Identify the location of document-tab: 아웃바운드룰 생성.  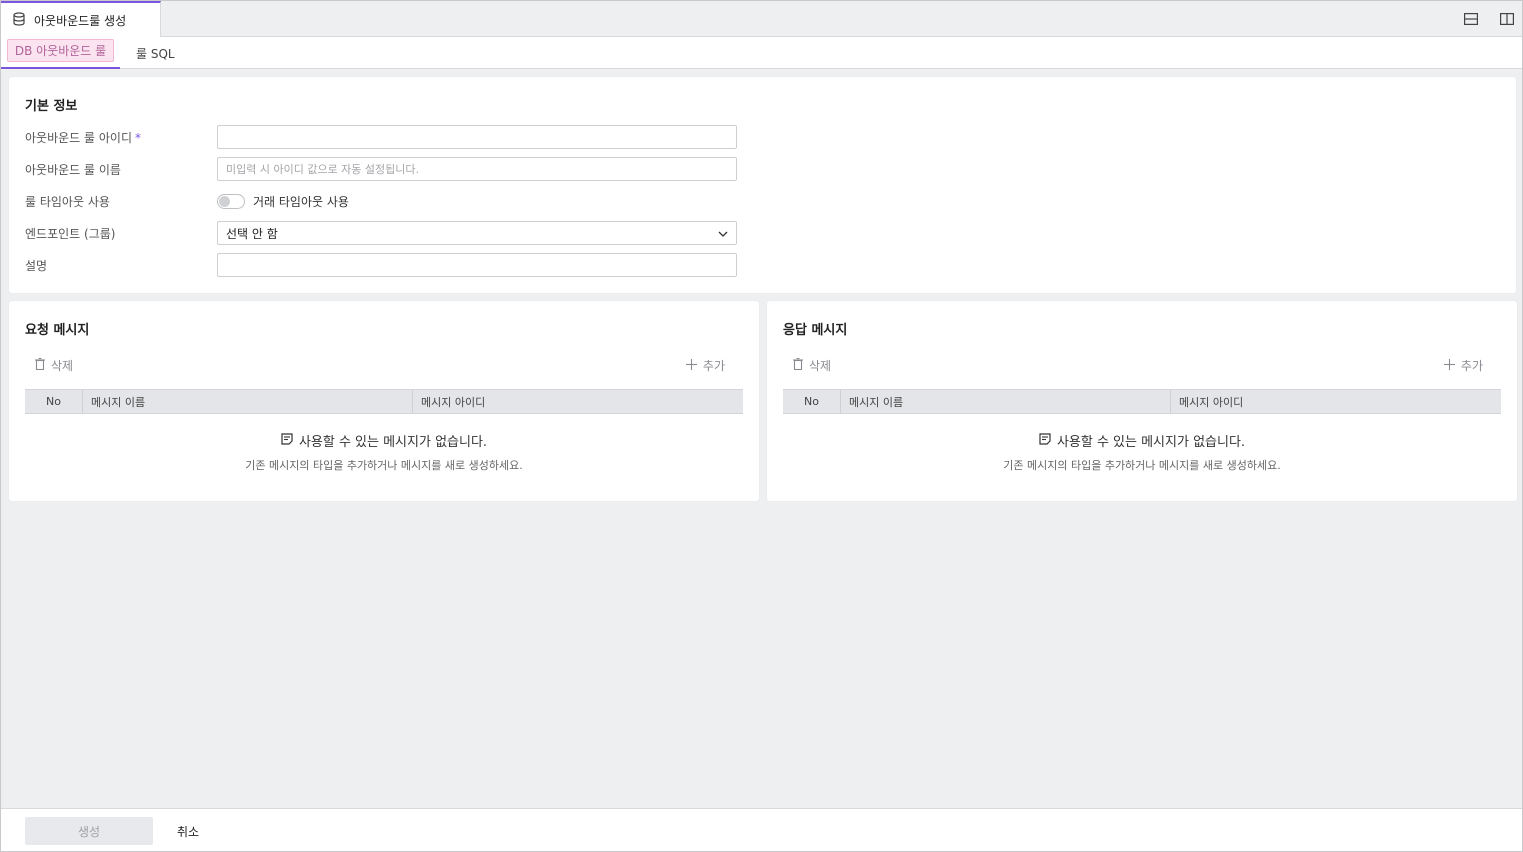
(81, 19).